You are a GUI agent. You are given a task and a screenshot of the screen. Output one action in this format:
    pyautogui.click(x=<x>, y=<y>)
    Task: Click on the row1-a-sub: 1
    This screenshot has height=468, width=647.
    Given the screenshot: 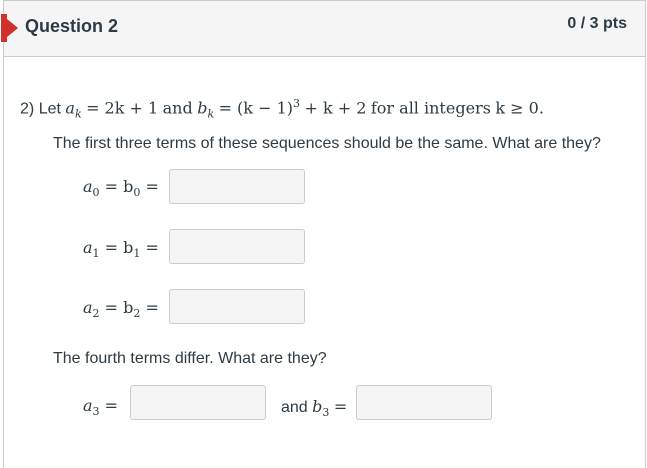 What is the action you would take?
    pyautogui.click(x=96, y=254)
    